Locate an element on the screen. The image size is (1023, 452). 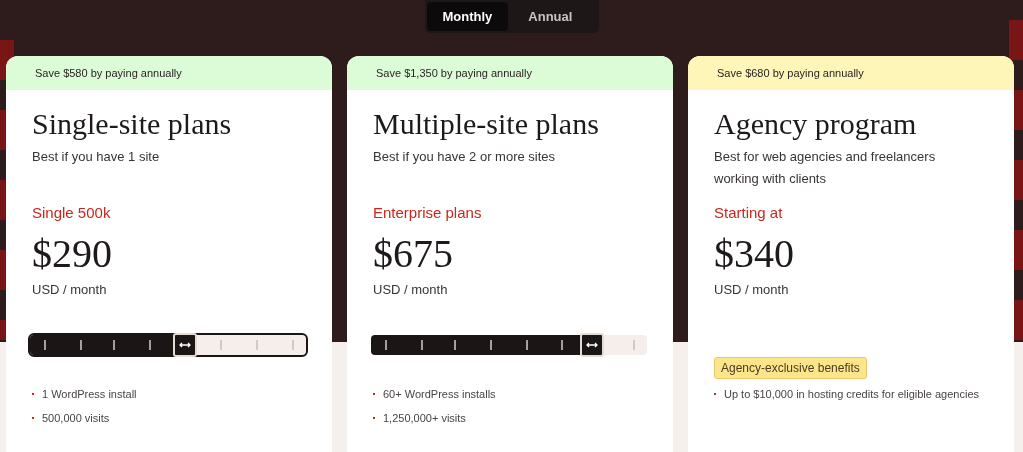
feature-text: 500,000 visits is located at coordinates (76, 418).